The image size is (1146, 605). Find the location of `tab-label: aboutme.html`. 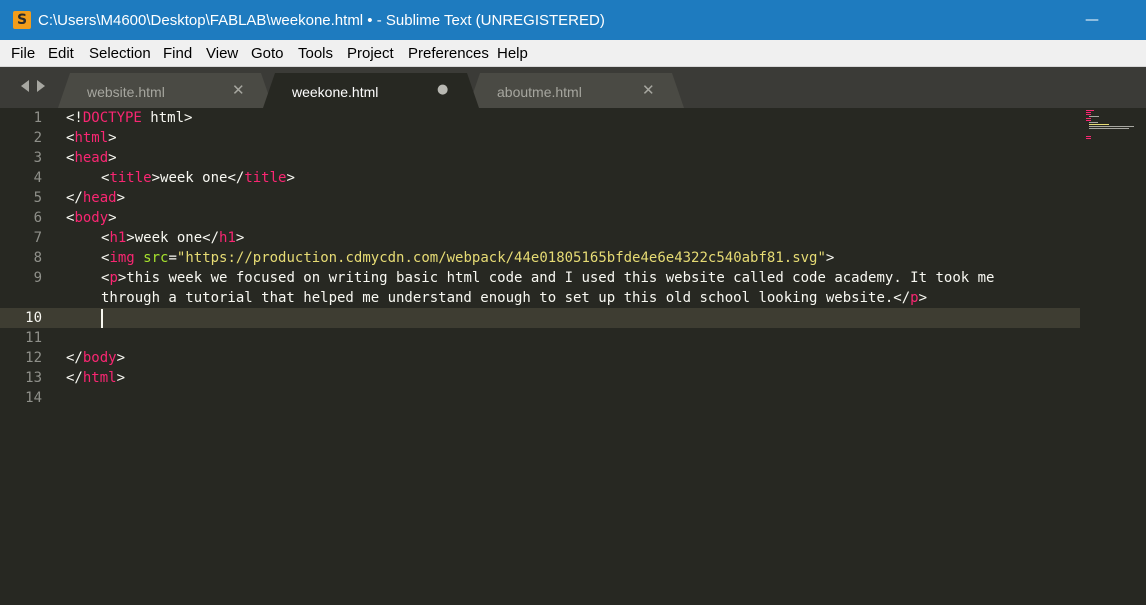

tab-label: aboutme.html is located at coordinates (539, 92).